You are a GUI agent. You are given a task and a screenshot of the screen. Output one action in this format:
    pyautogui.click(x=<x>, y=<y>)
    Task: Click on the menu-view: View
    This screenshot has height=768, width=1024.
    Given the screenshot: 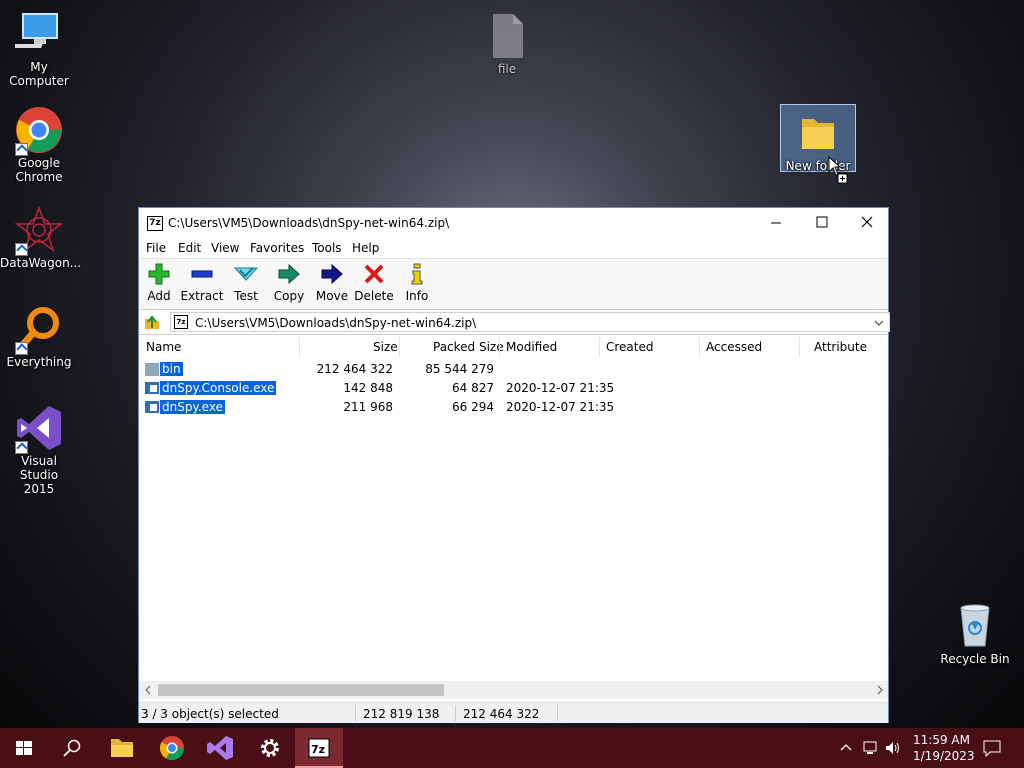 What is the action you would take?
    pyautogui.click(x=225, y=248)
    